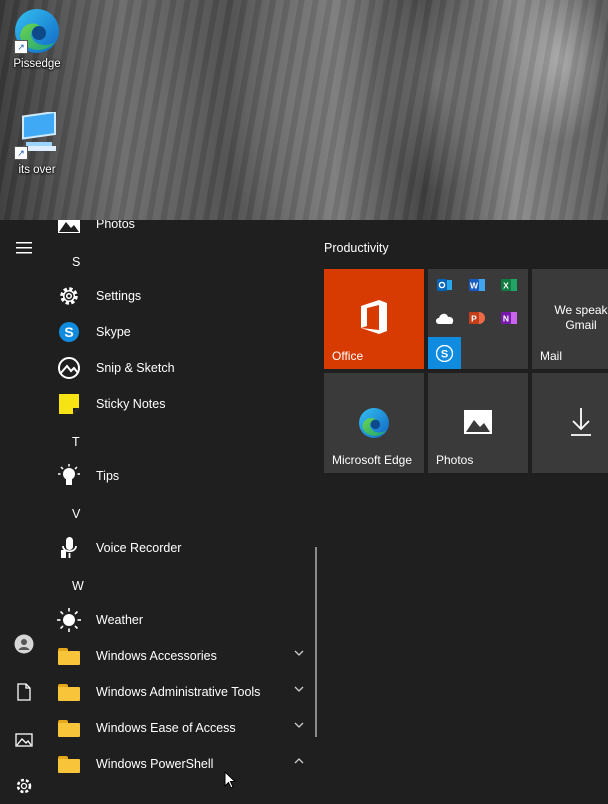 The image size is (608, 804). I want to click on folder-windows-administrative-tools: Windows Administrative Tools, so click(184, 692).